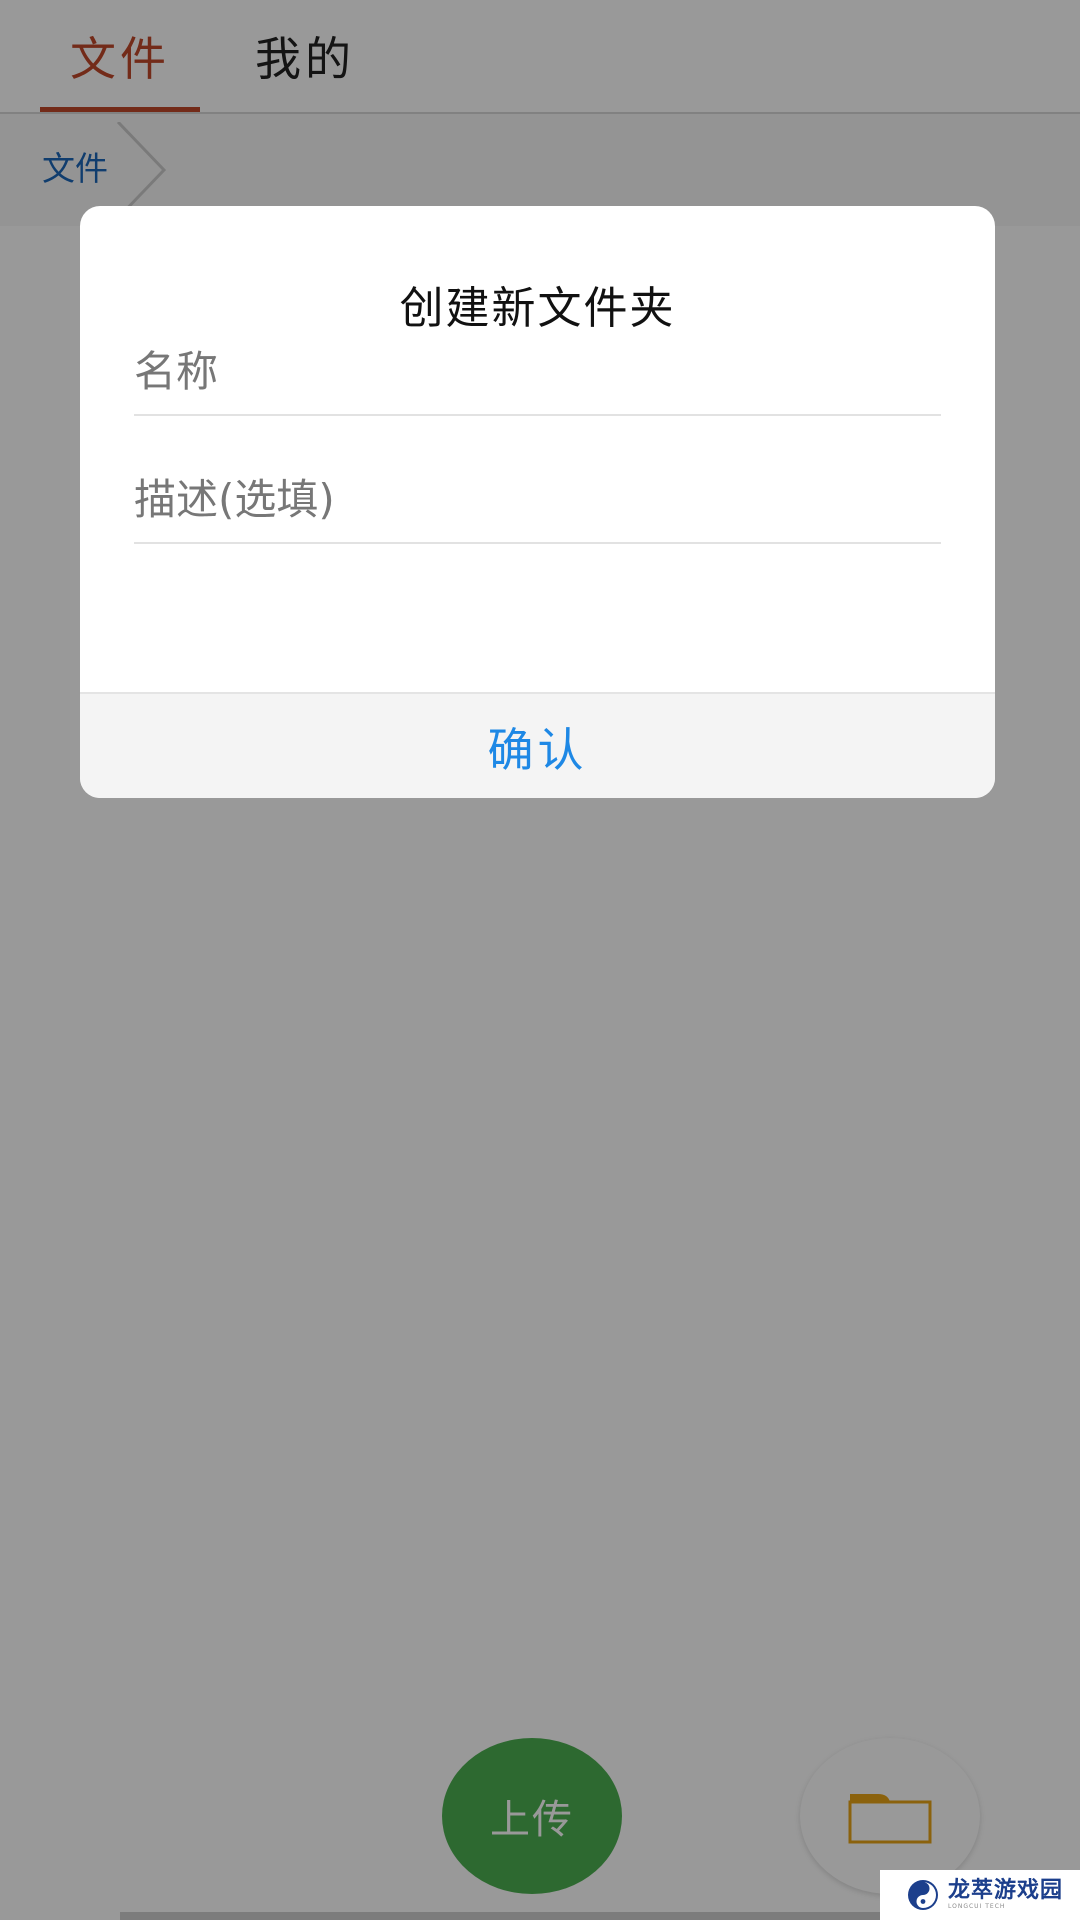  I want to click on watermark-logo: 龙萃游戏园 LONGCUI TECH, so click(980, 1895).